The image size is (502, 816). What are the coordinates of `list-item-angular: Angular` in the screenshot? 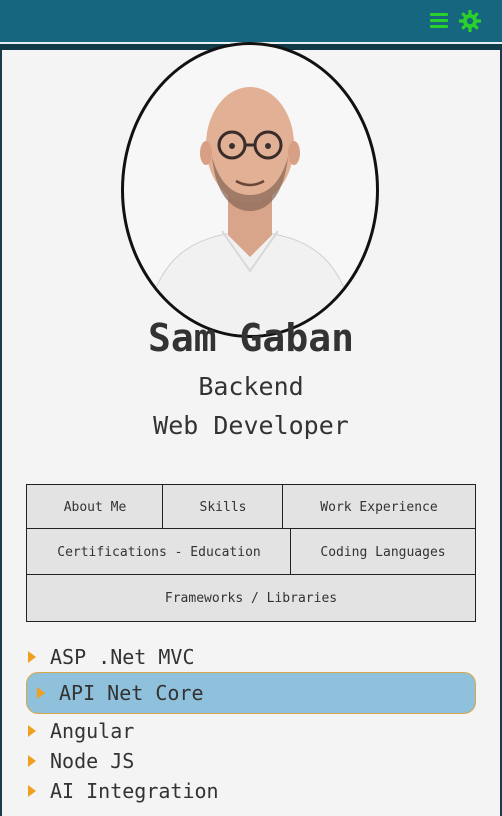 It's located at (80, 731).